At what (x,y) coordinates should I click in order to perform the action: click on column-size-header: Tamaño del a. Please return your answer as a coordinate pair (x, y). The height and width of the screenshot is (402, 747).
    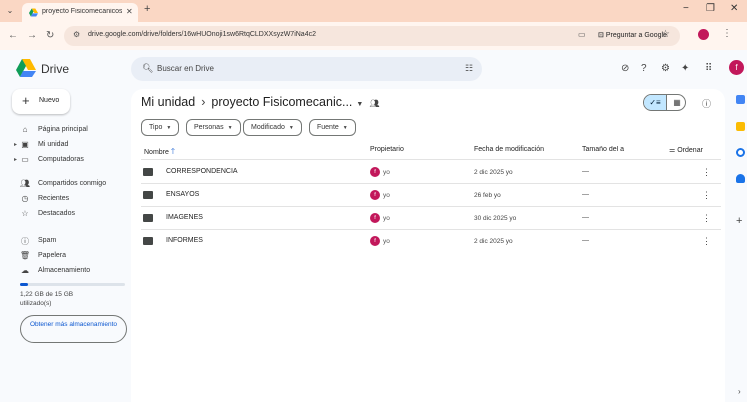
    Looking at the image, I should click on (604, 149).